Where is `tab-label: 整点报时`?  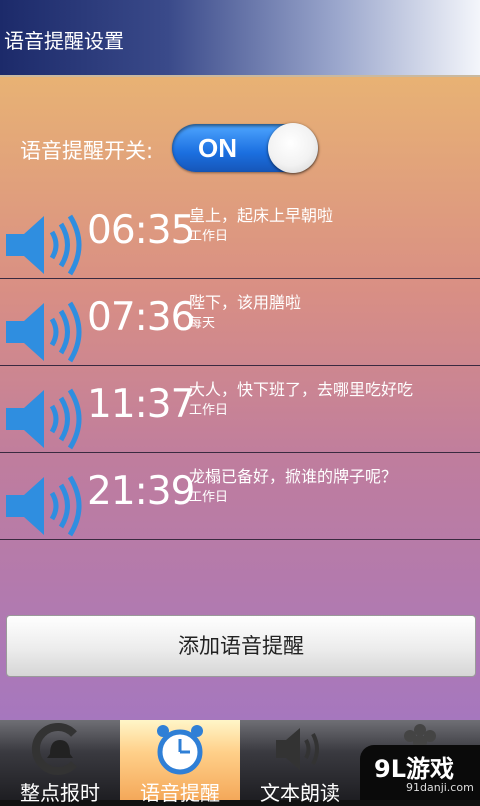
tab-label: 整点报时 is located at coordinates (60, 793).